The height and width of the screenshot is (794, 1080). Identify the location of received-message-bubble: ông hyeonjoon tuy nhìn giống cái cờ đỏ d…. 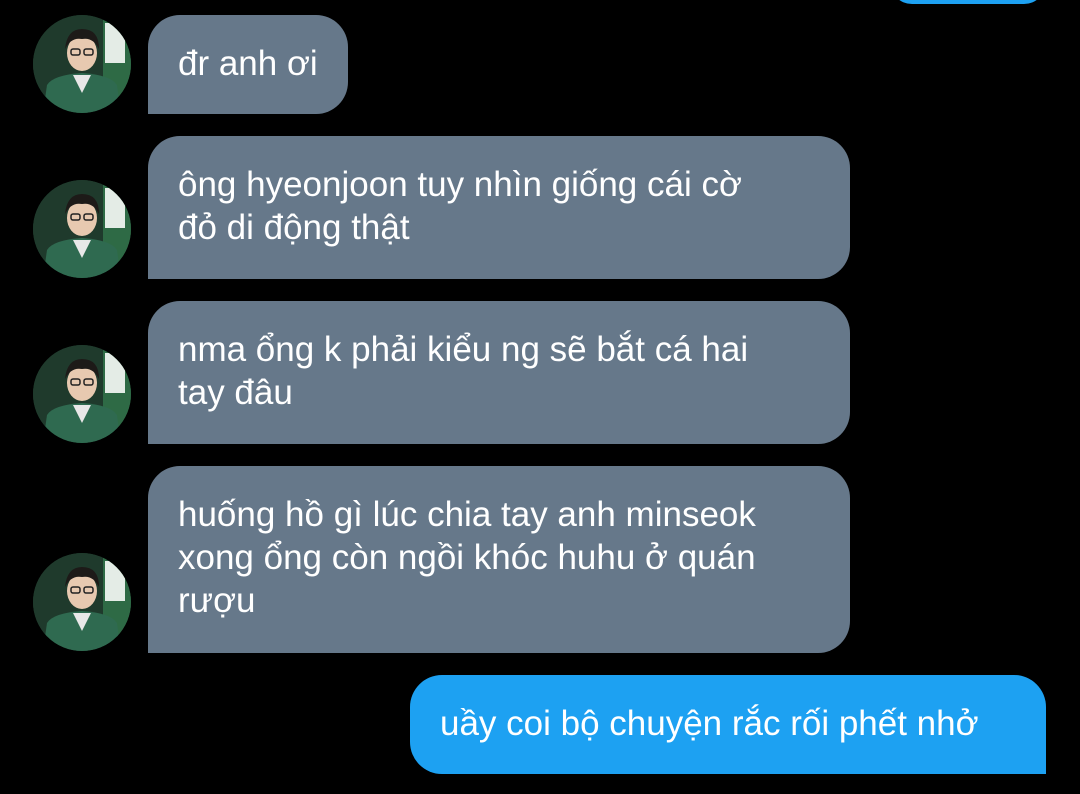
(499, 207).